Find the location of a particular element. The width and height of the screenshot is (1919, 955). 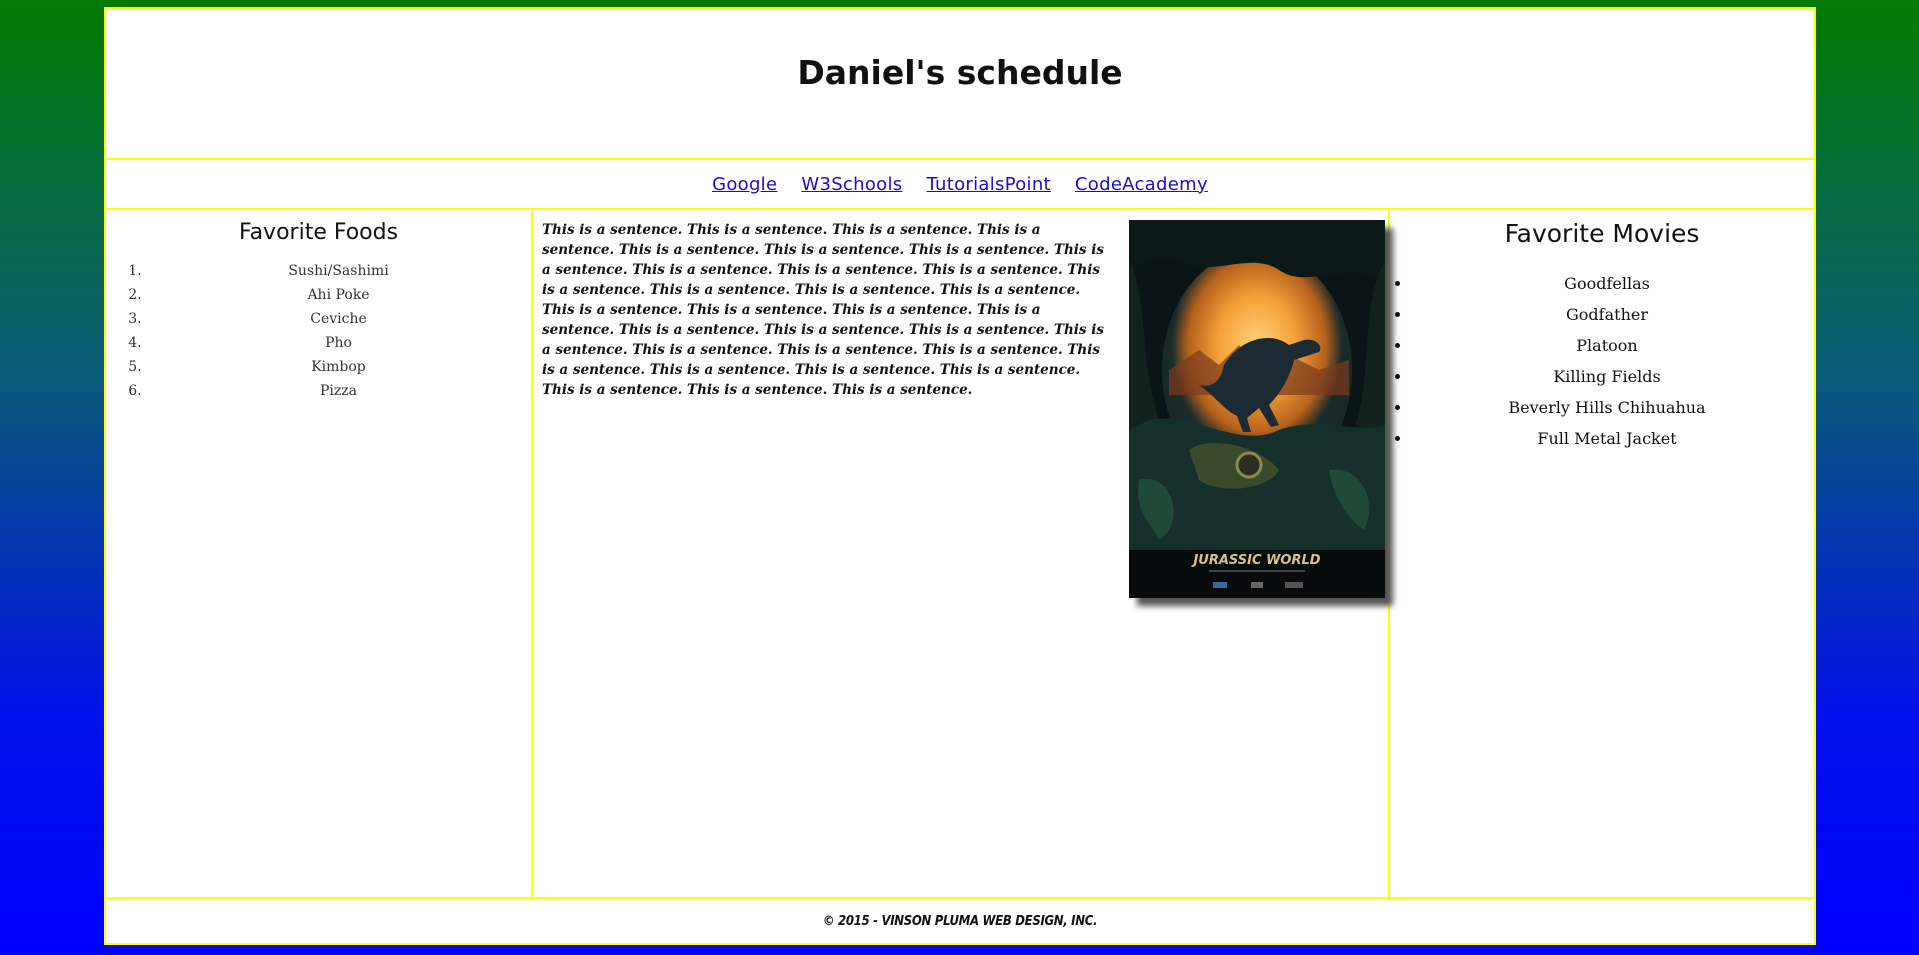

list-item: Ceviche is located at coordinates (338, 319).